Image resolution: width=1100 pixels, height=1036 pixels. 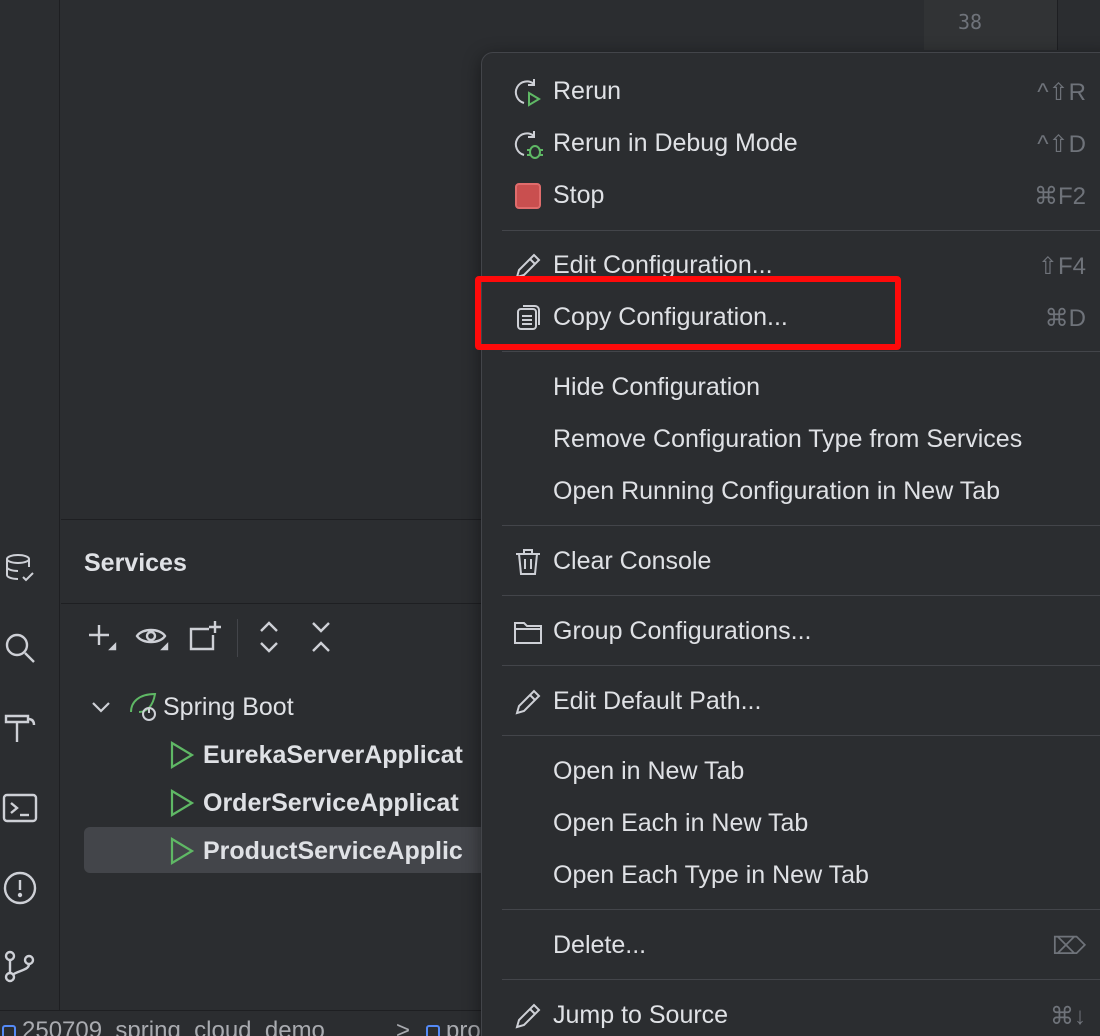 I want to click on line-number: 38, so click(x=970, y=22).